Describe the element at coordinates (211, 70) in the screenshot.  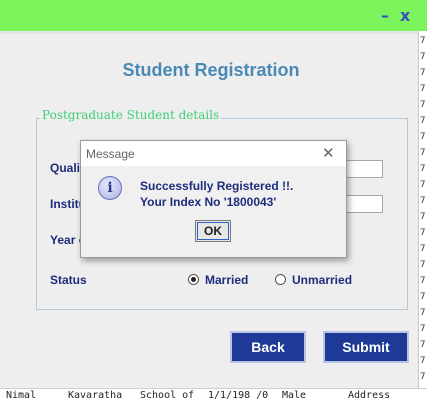
I see `page-title: Student Registration` at that location.